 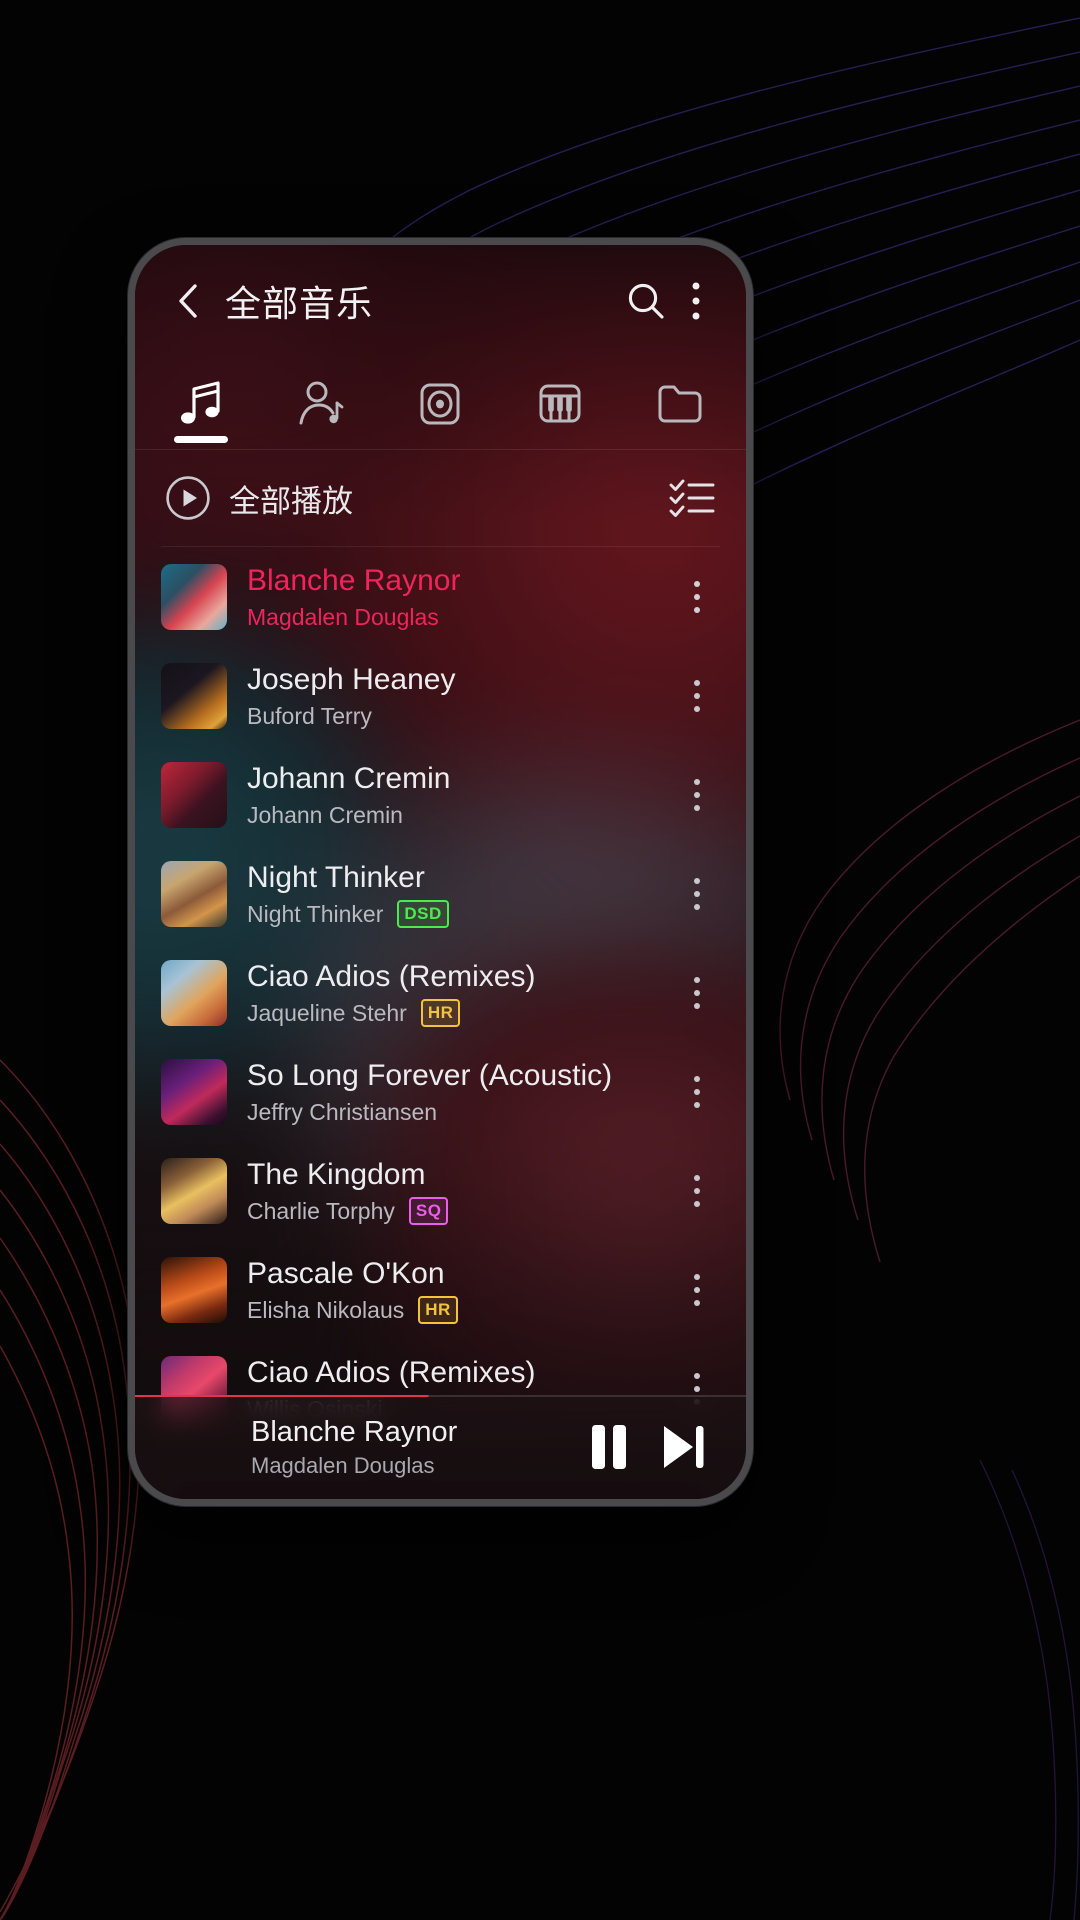 What do you see at coordinates (646, 301) in the screenshot?
I see `search-button` at bounding box center [646, 301].